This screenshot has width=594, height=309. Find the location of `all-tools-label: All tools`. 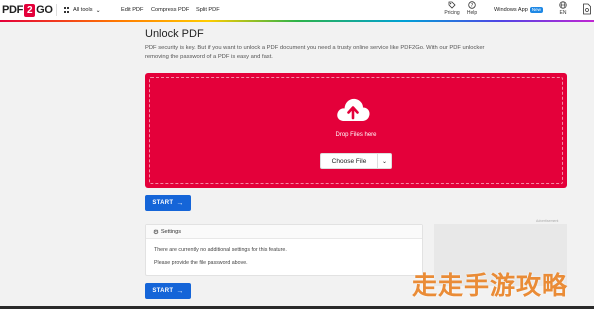

all-tools-label: All tools is located at coordinates (83, 10).